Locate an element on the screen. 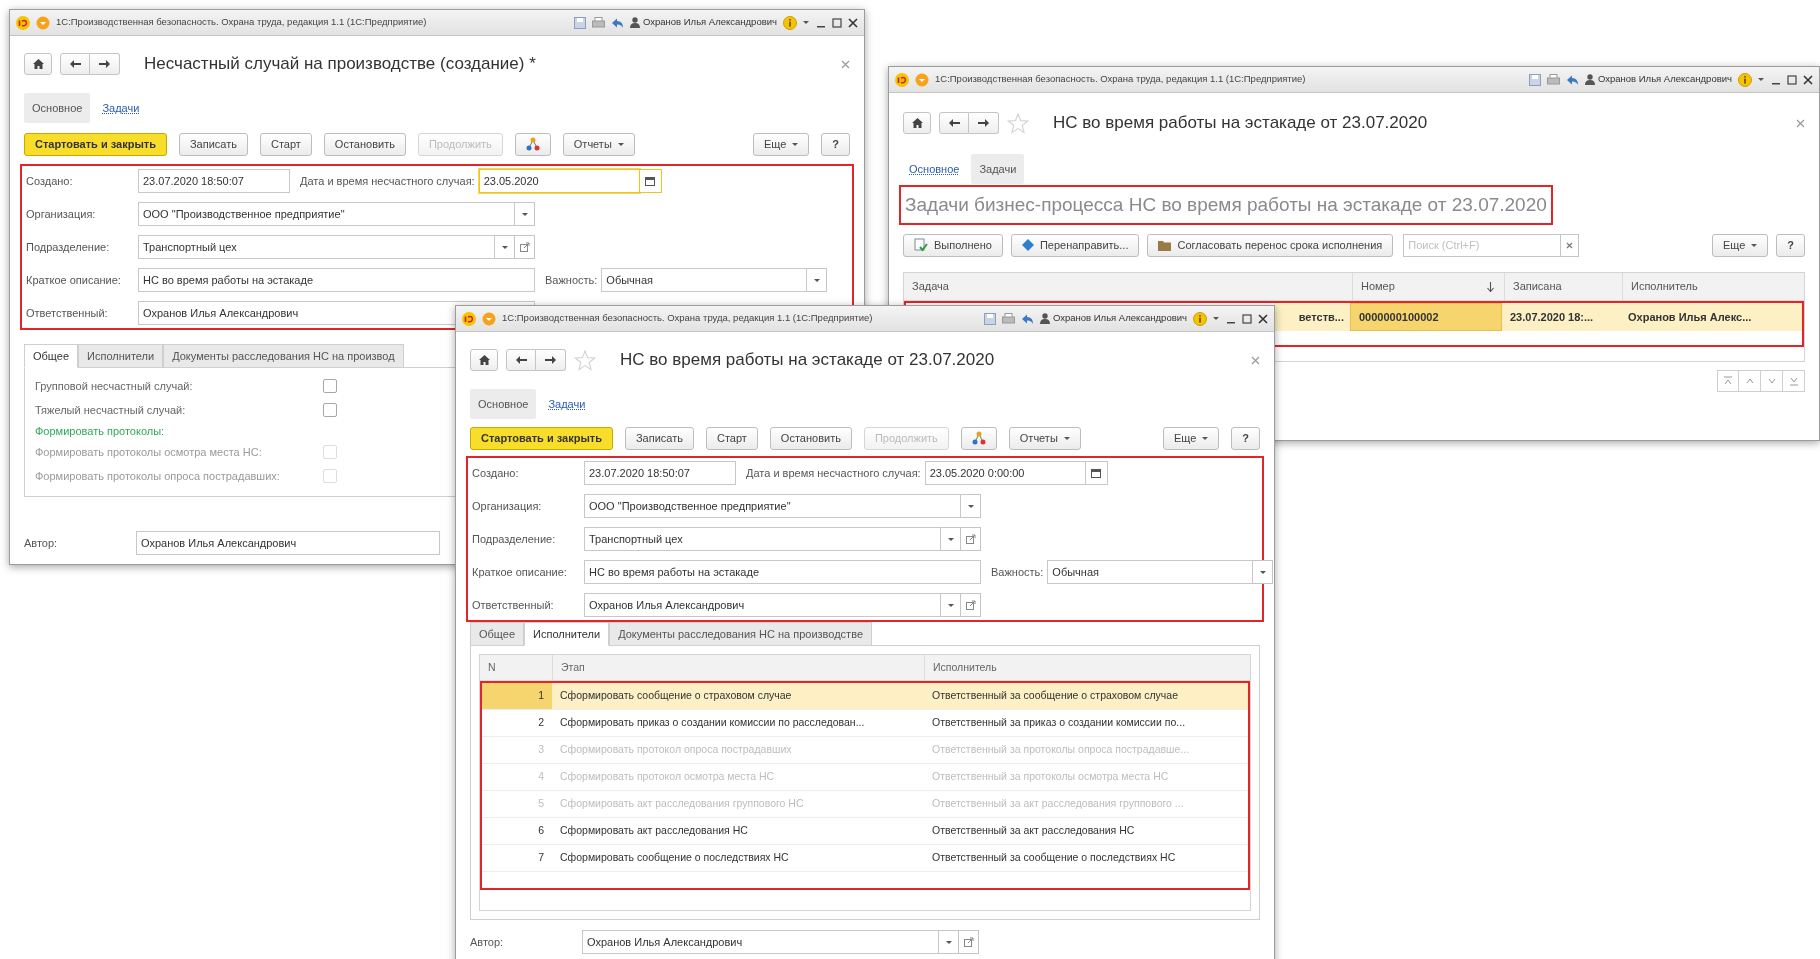 The height and width of the screenshot is (959, 1820). tab: Исполнители is located at coordinates (567, 634).